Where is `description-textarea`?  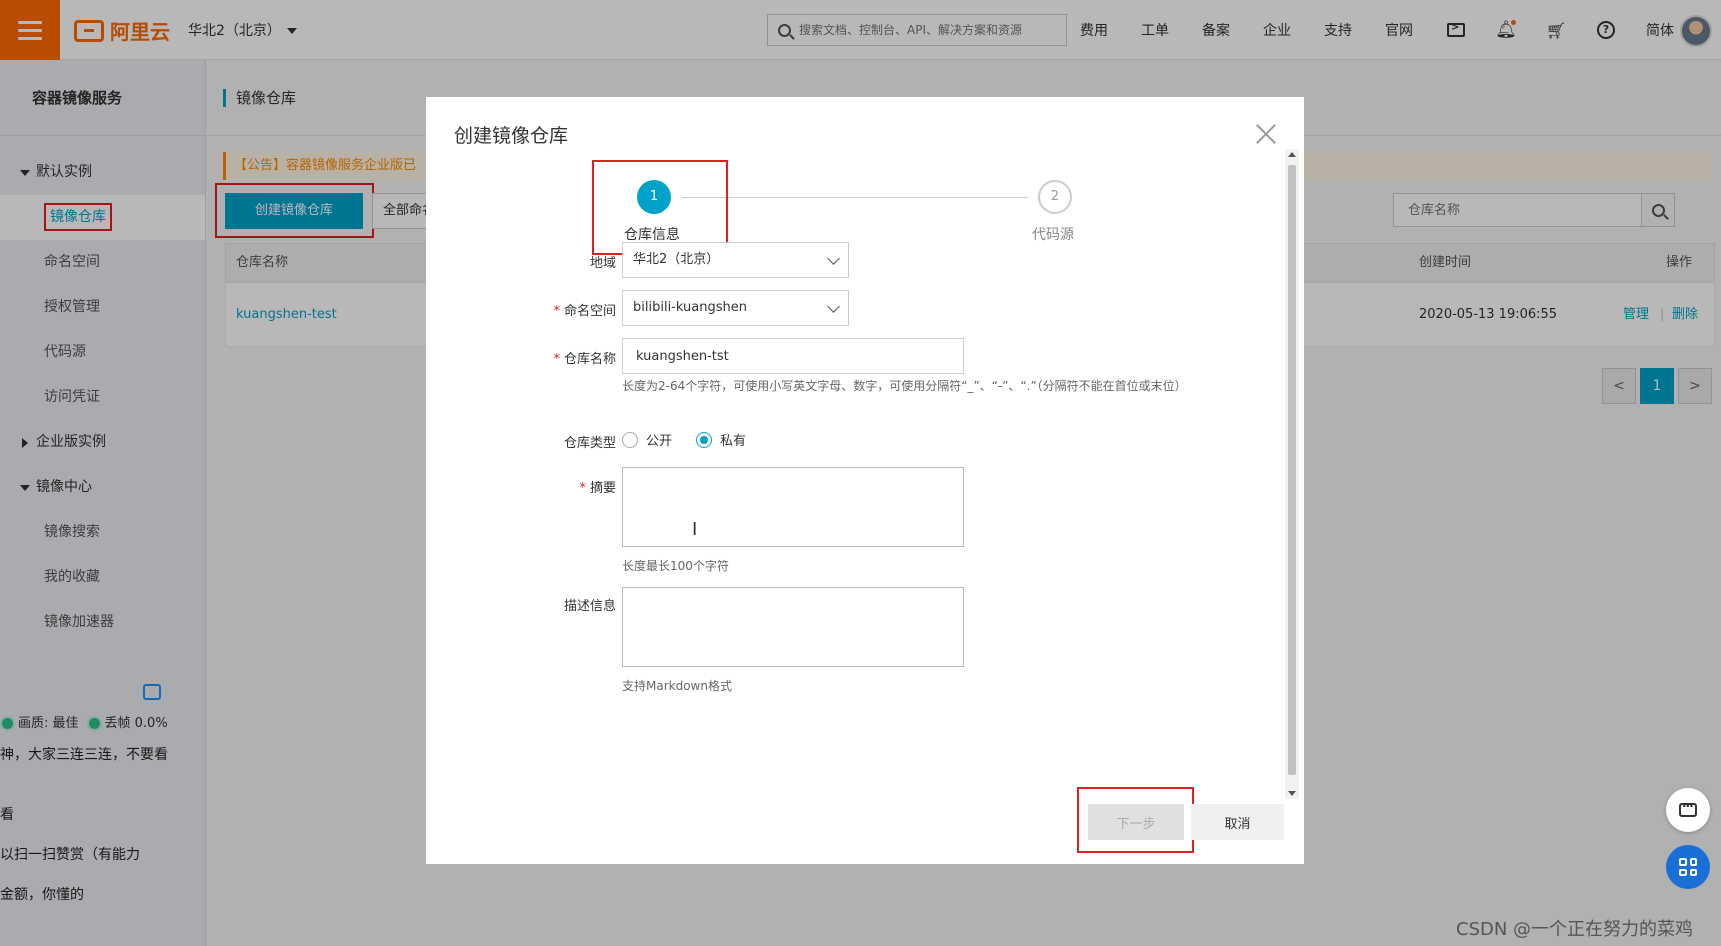
description-textarea is located at coordinates (793, 627).